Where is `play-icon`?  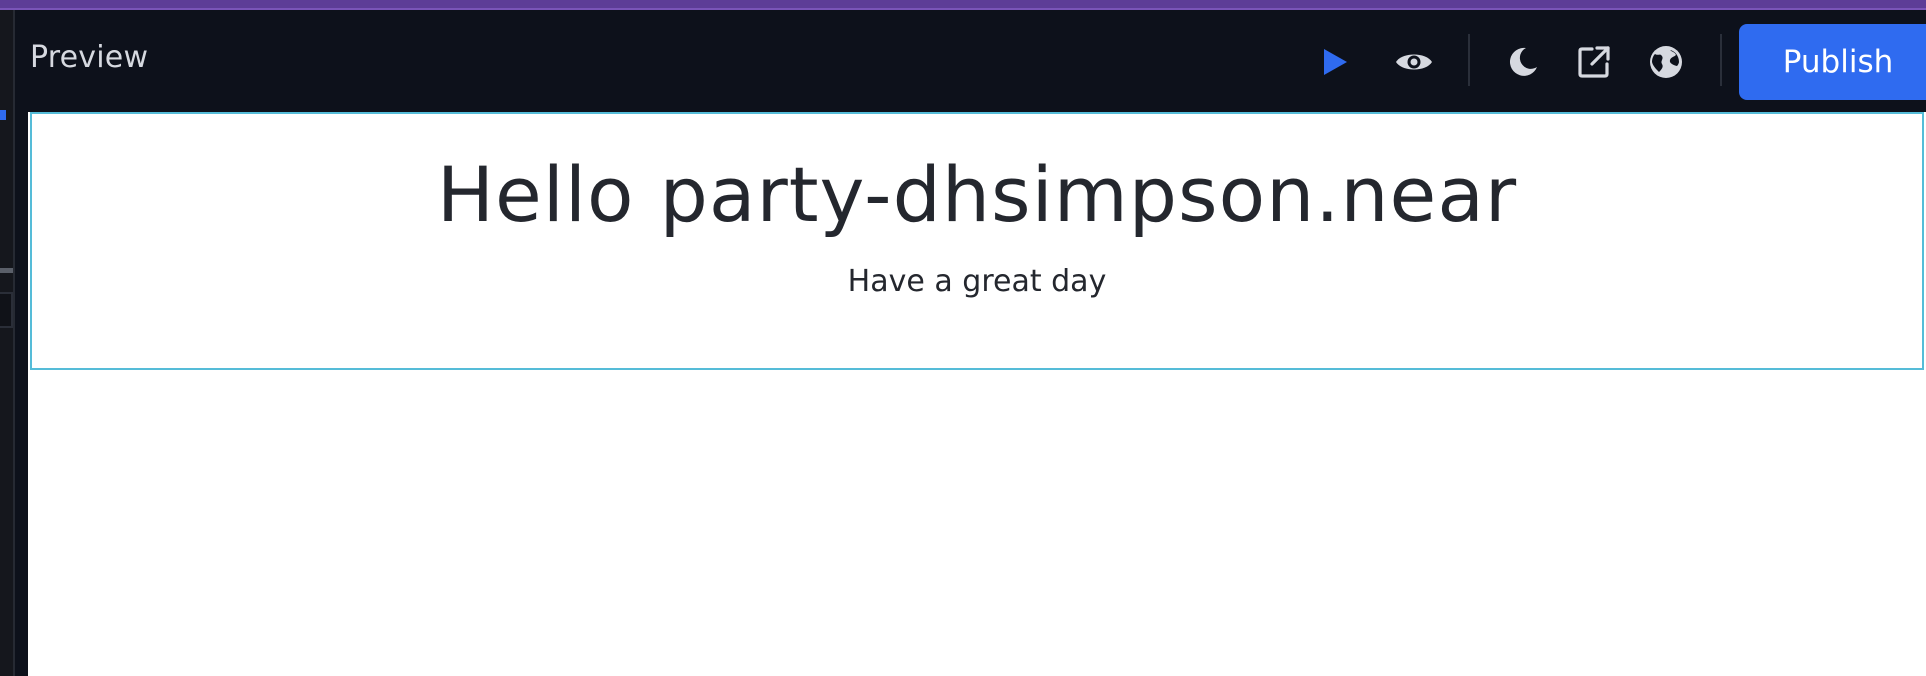 play-icon is located at coordinates (1335, 62).